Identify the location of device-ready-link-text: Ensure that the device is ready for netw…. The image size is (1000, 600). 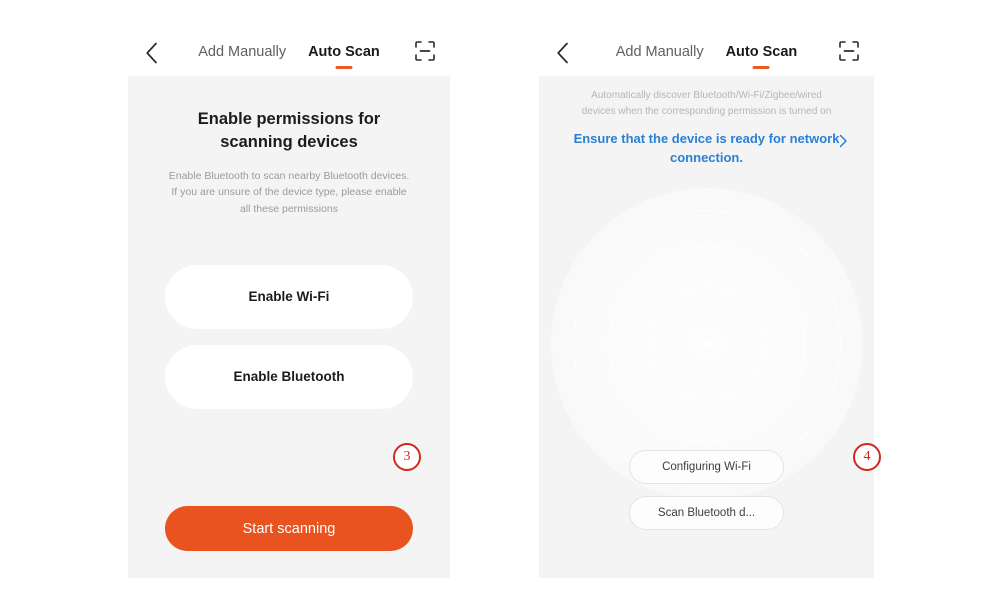
(706, 148).